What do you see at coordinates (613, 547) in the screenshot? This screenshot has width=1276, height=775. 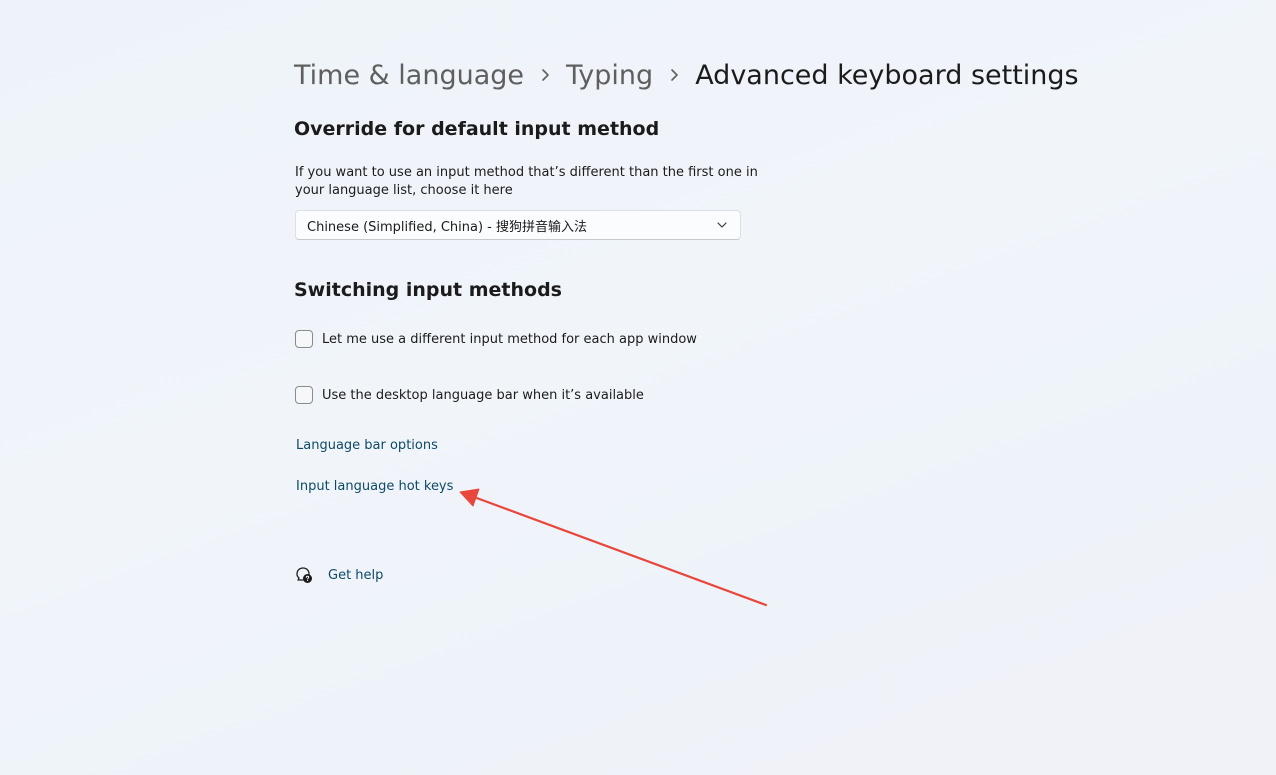 I see `red-arrow-annotation` at bounding box center [613, 547].